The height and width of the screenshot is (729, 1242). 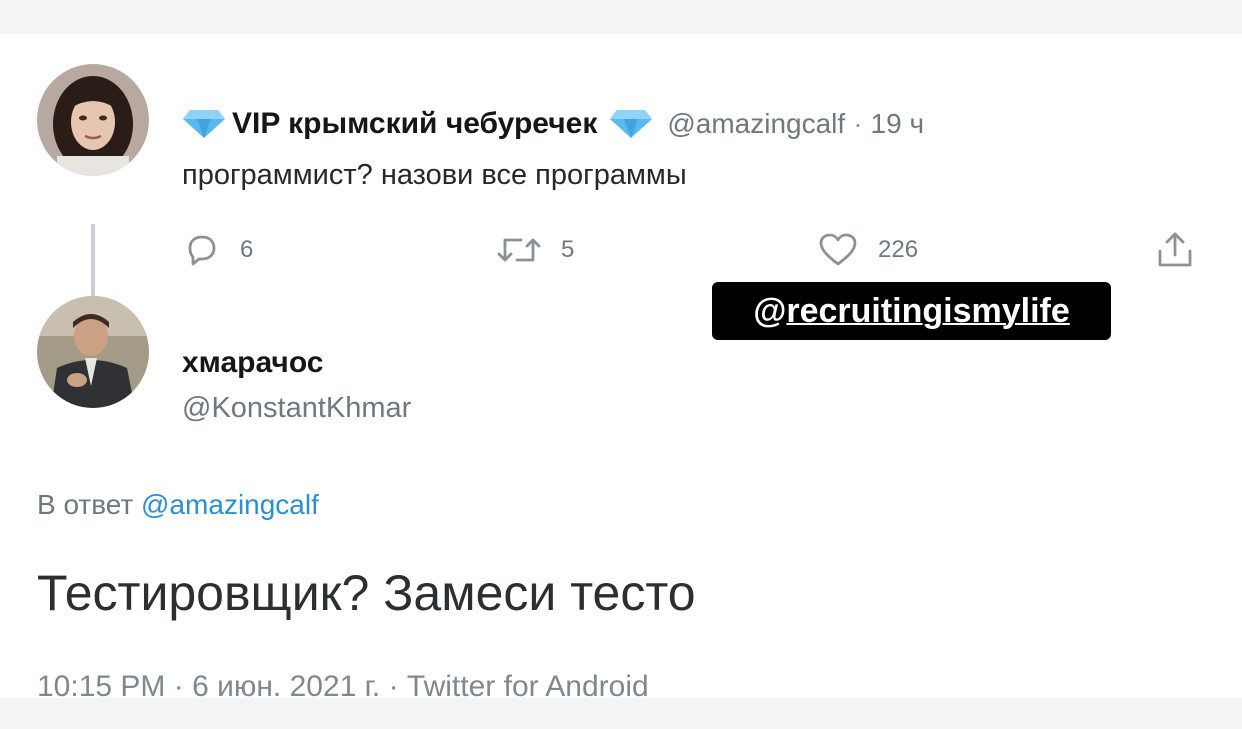 What do you see at coordinates (296, 408) in the screenshot?
I see `user-handle: @KonstantKhmar` at bounding box center [296, 408].